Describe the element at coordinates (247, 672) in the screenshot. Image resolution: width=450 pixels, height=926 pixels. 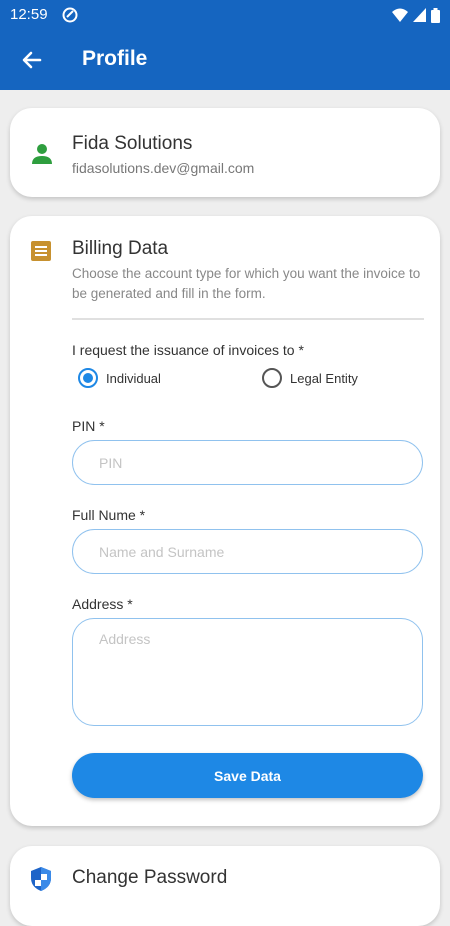
I see `address-input` at that location.